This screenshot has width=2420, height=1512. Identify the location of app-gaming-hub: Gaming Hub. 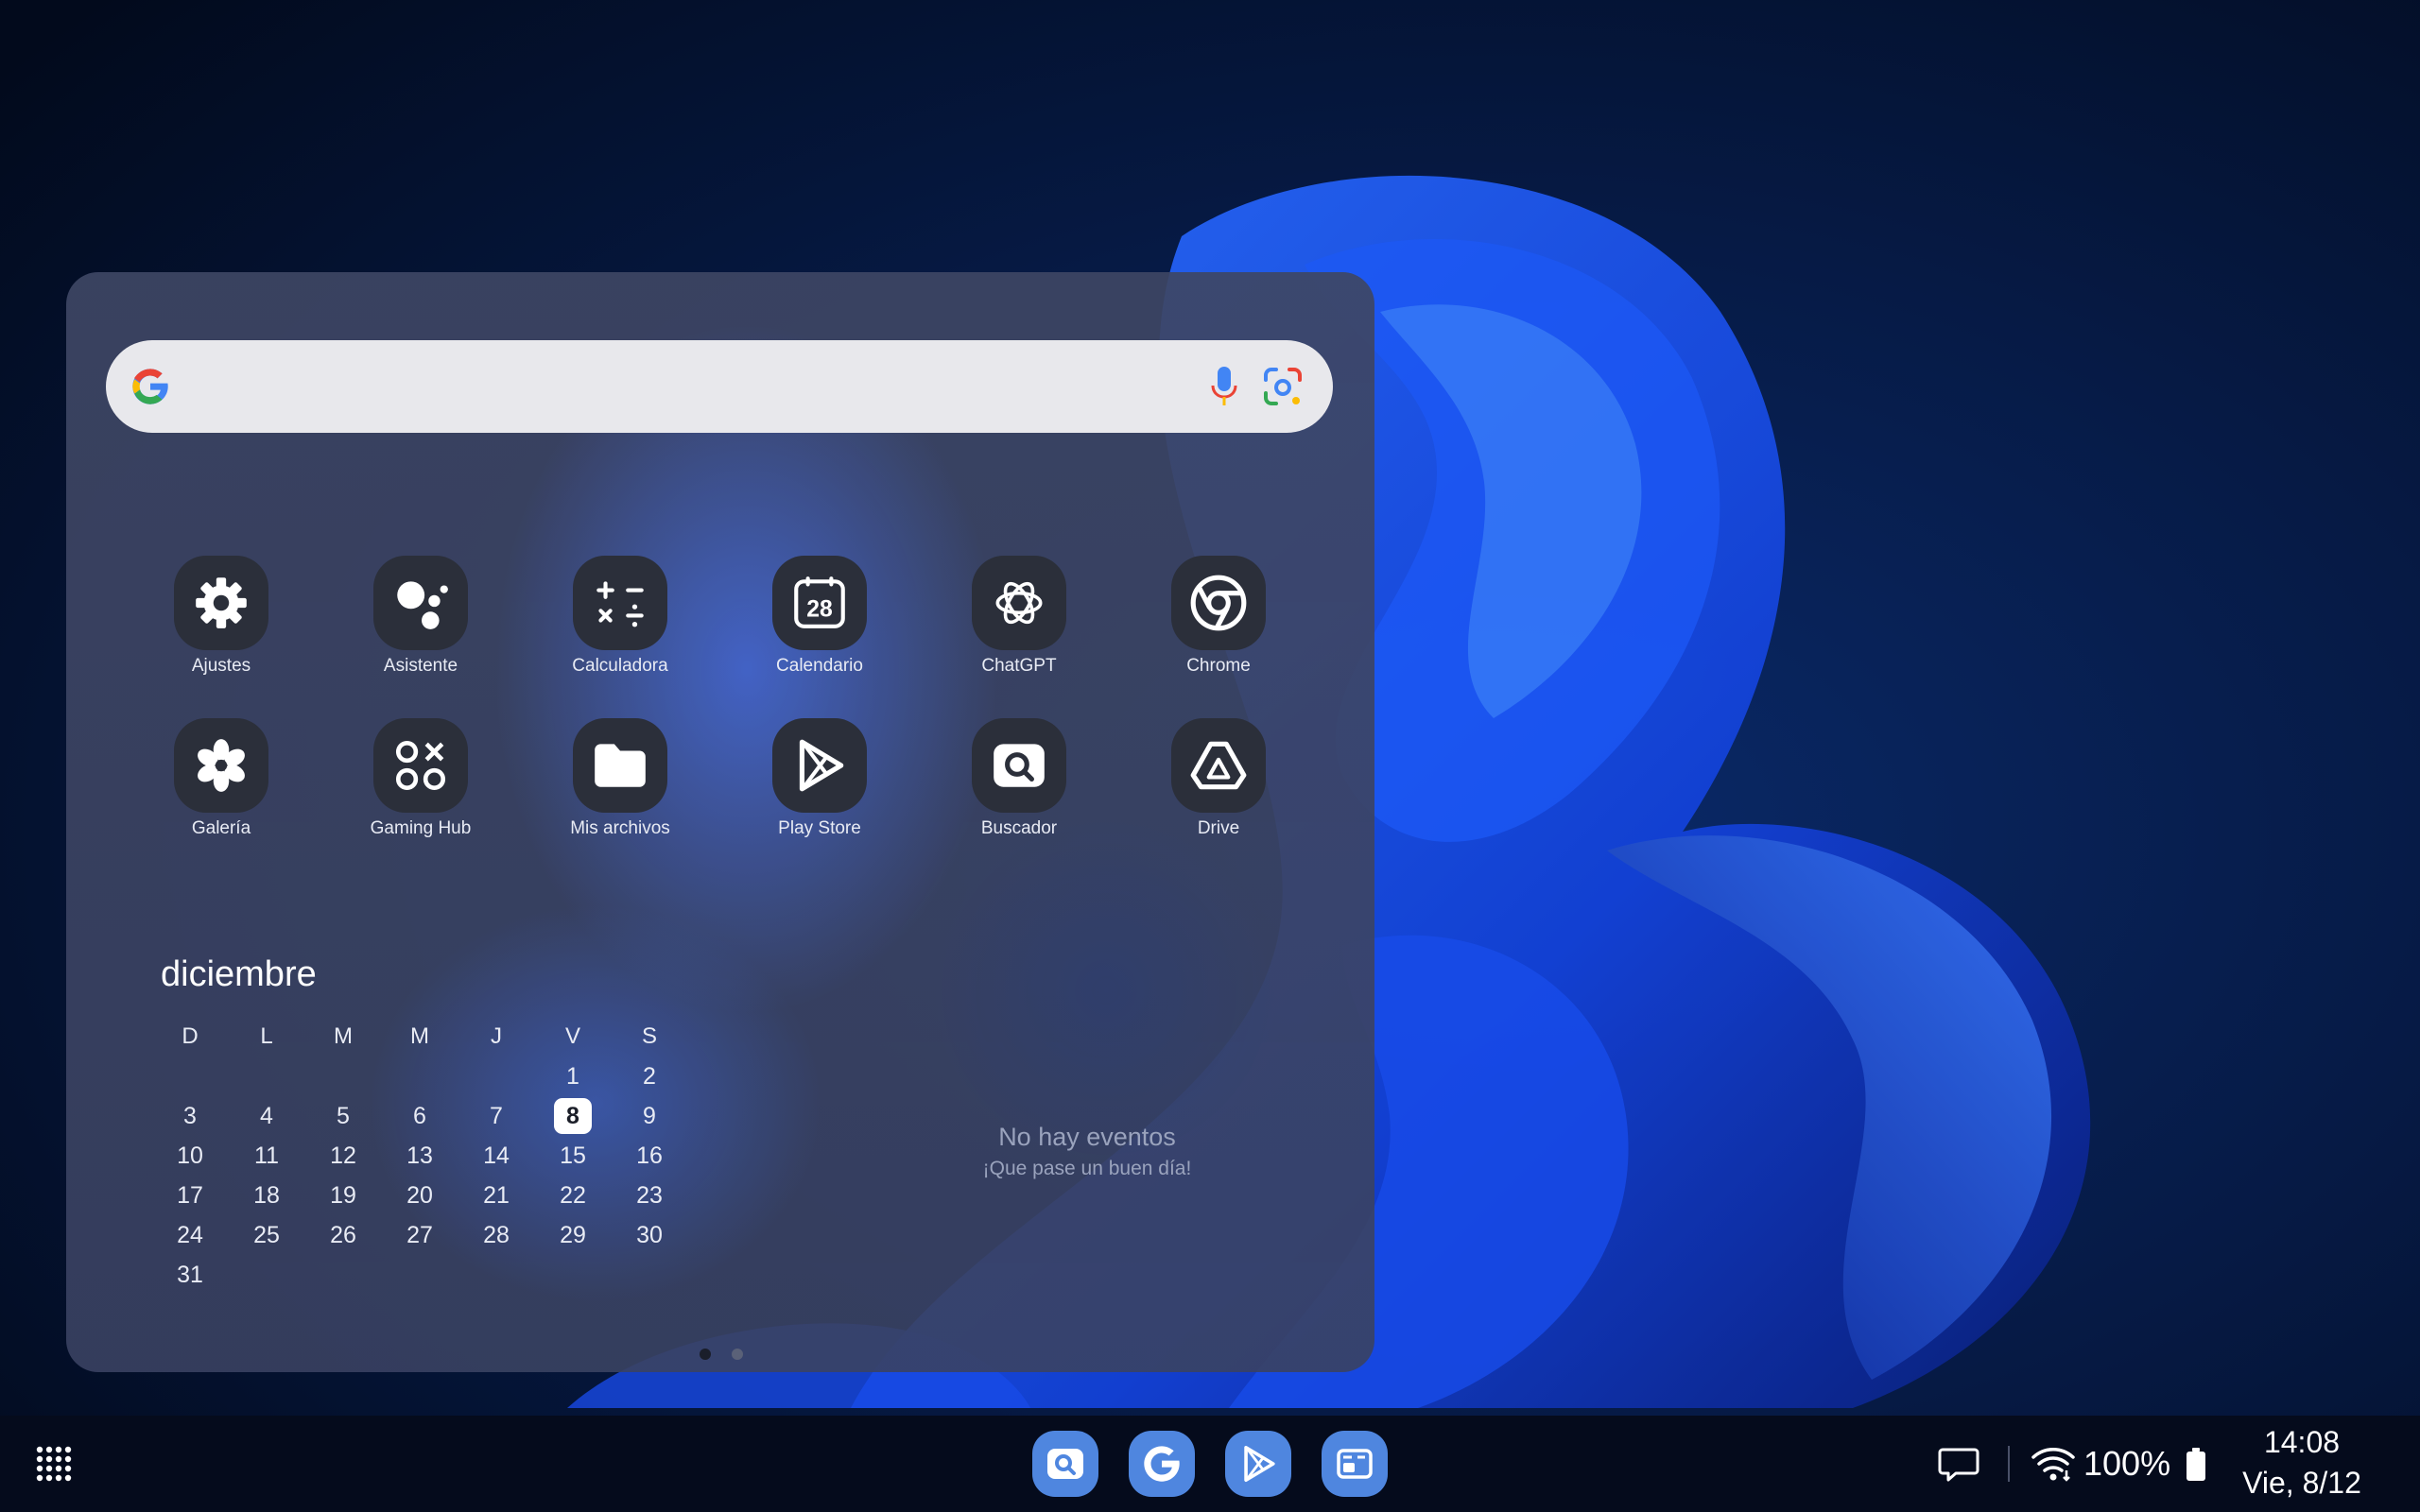
(421, 798).